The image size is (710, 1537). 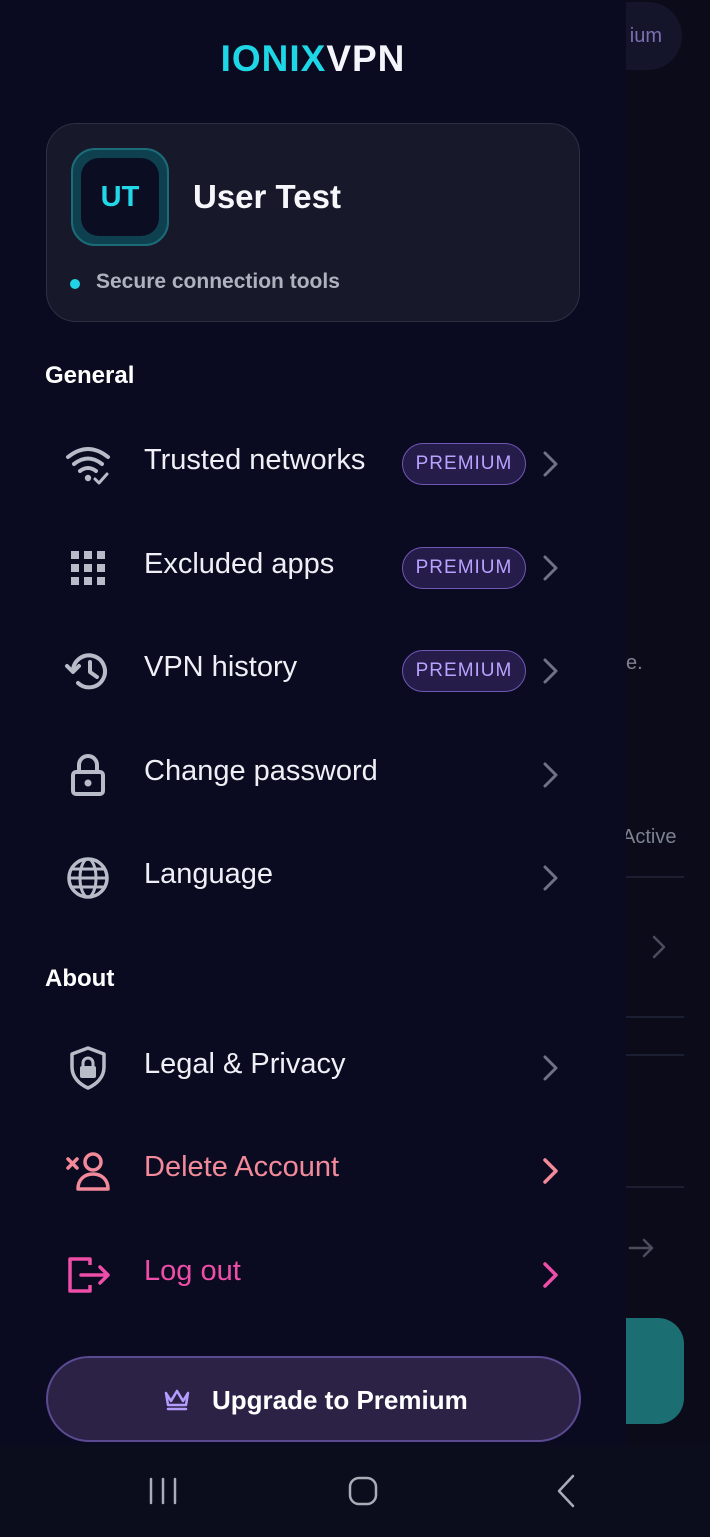 I want to click on crown-icon, so click(x=177, y=1400).